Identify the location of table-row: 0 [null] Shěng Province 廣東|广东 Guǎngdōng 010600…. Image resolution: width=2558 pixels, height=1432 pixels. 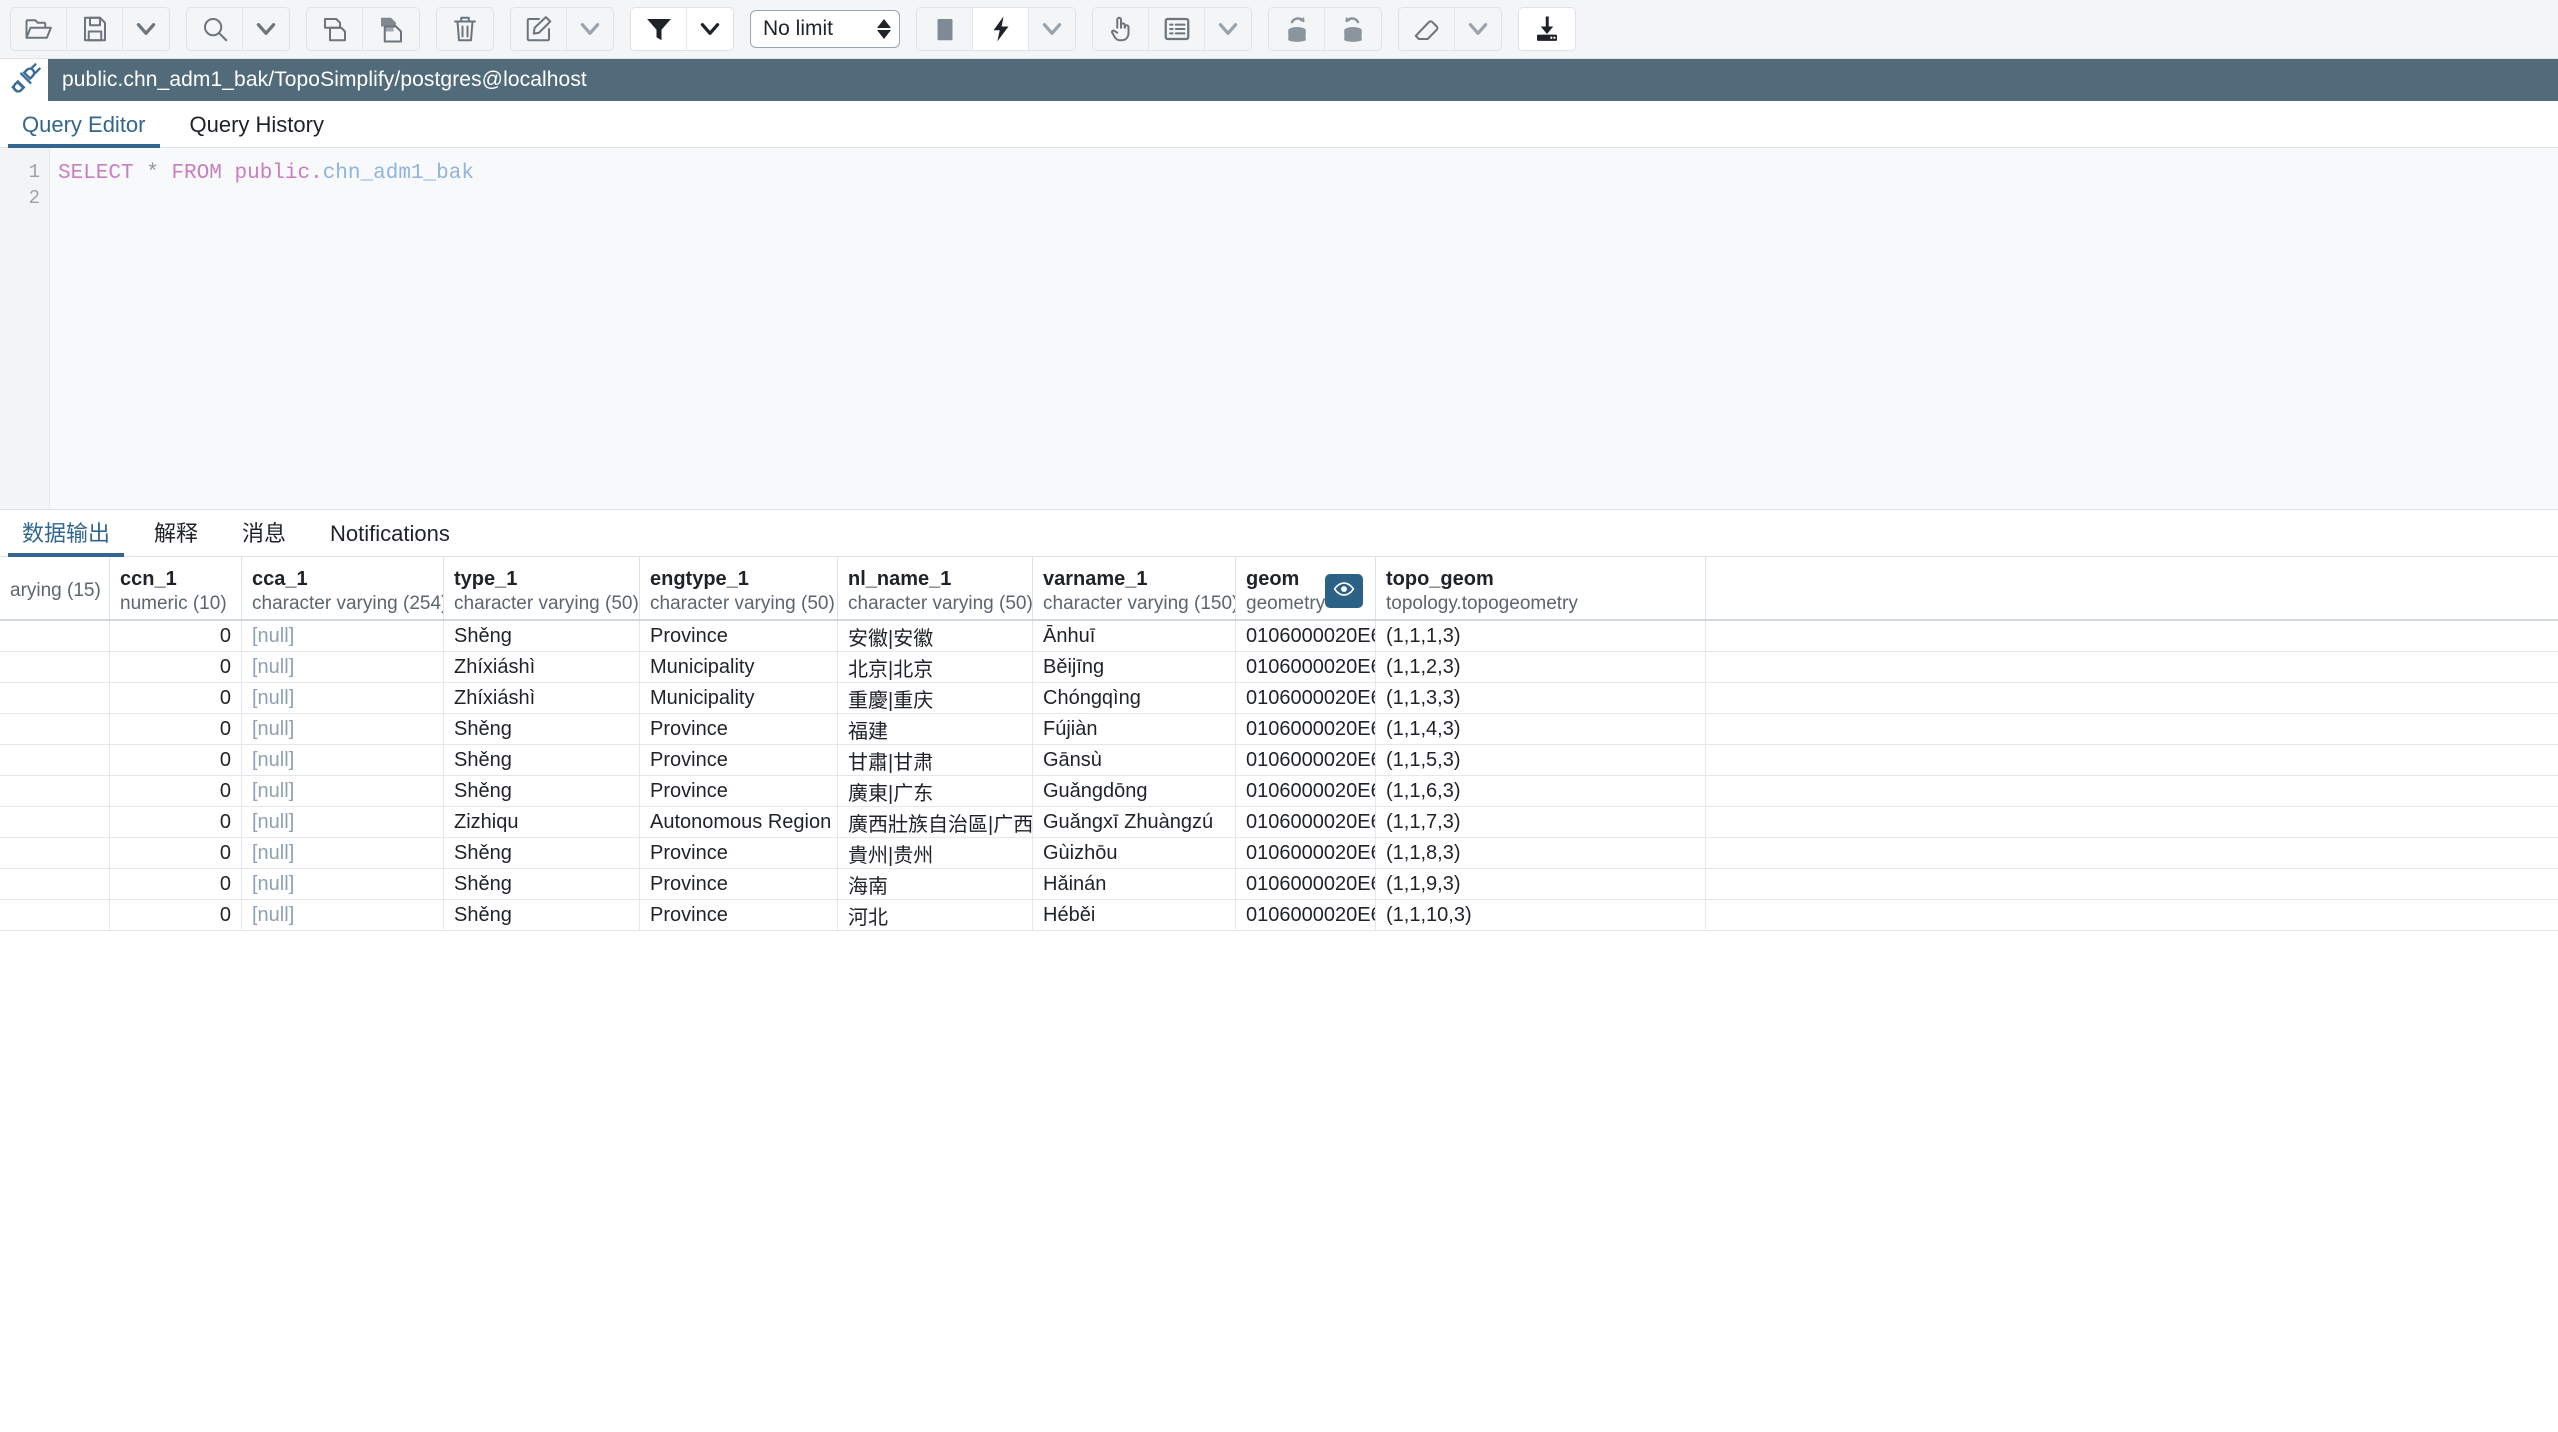
(1279, 791).